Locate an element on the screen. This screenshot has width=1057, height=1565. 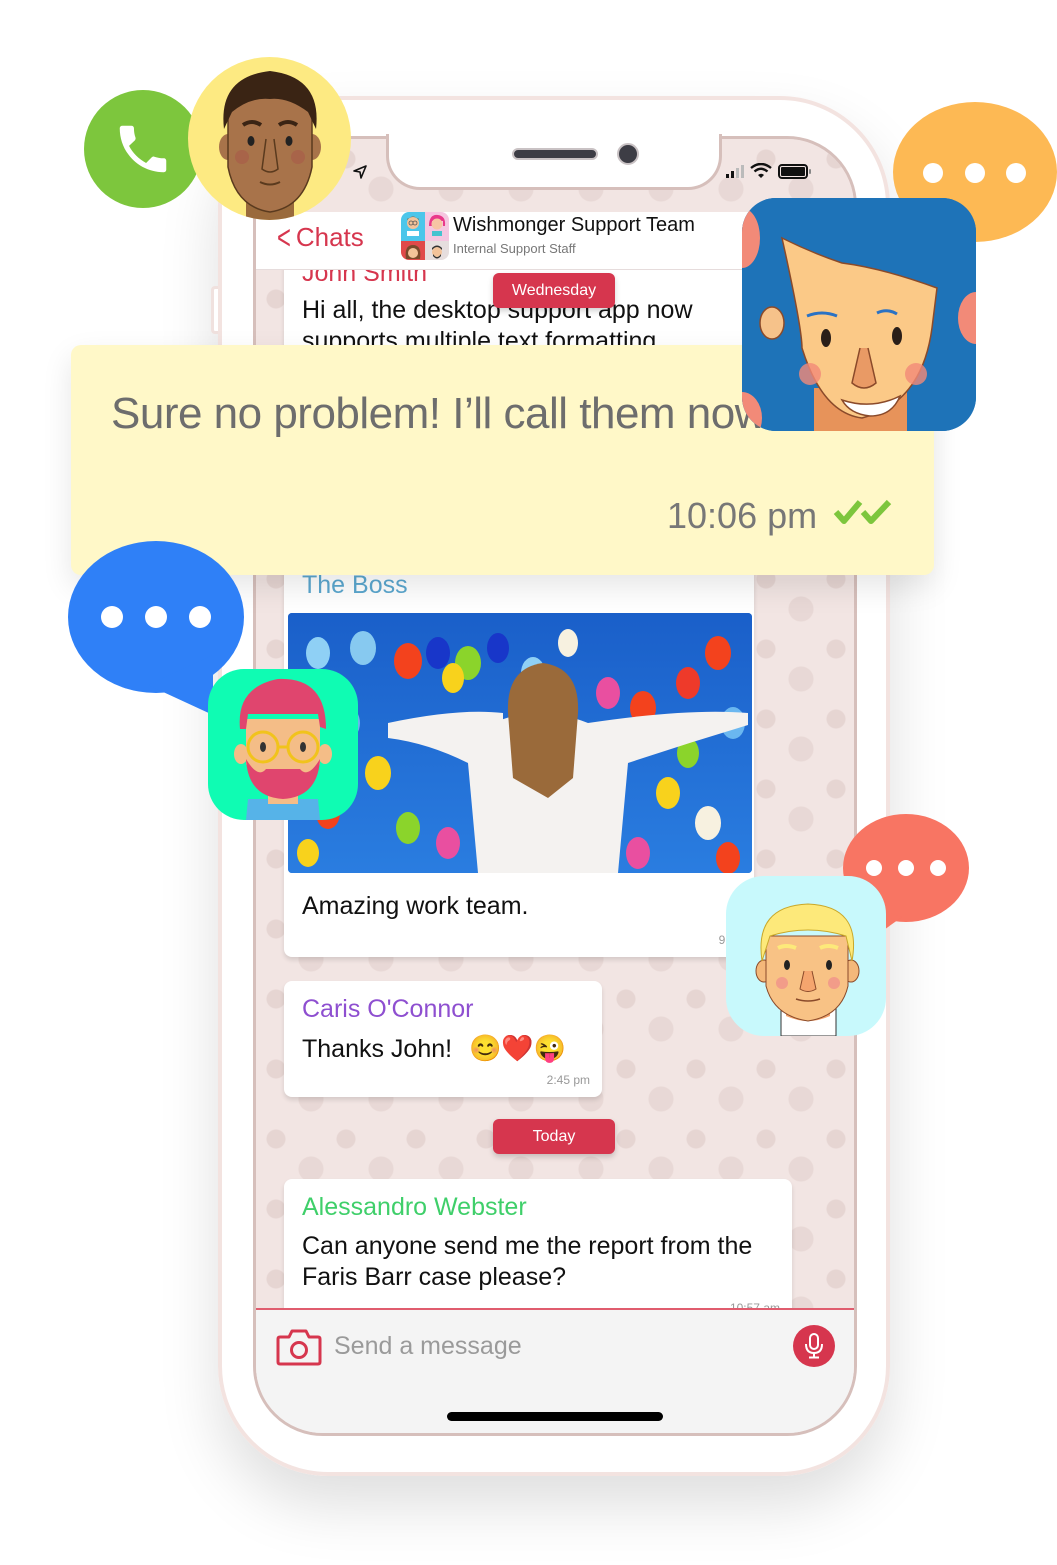
day-separator-wednesday: Wednesday is located at coordinates (554, 290).